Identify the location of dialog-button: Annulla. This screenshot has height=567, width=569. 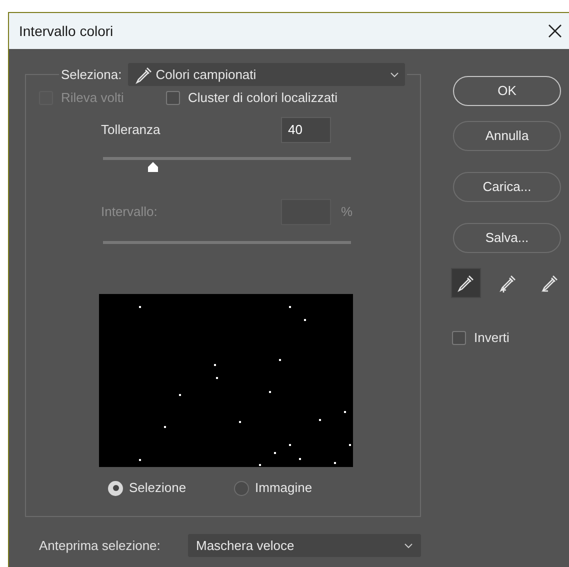
(507, 136).